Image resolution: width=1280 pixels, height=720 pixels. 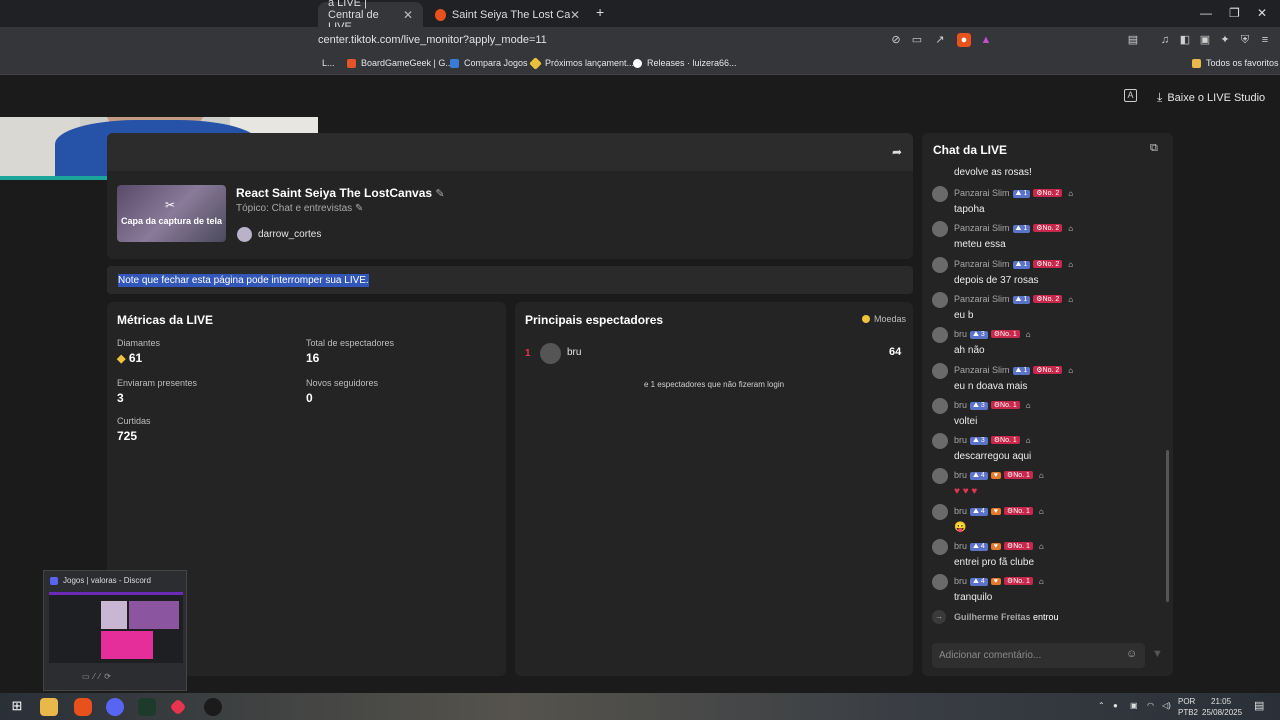 I want to click on vpn-icon: ⛨, so click(x=1245, y=40).